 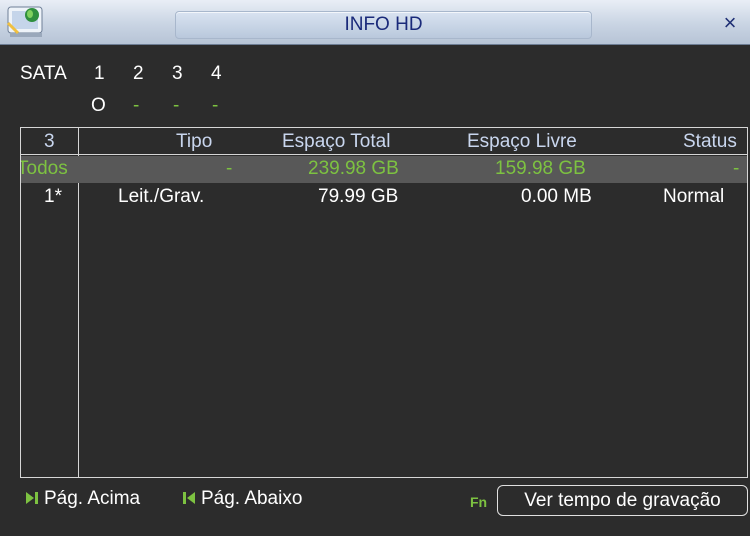 I want to click on page-down-button: Pág. Abaixo, so click(x=241, y=499).